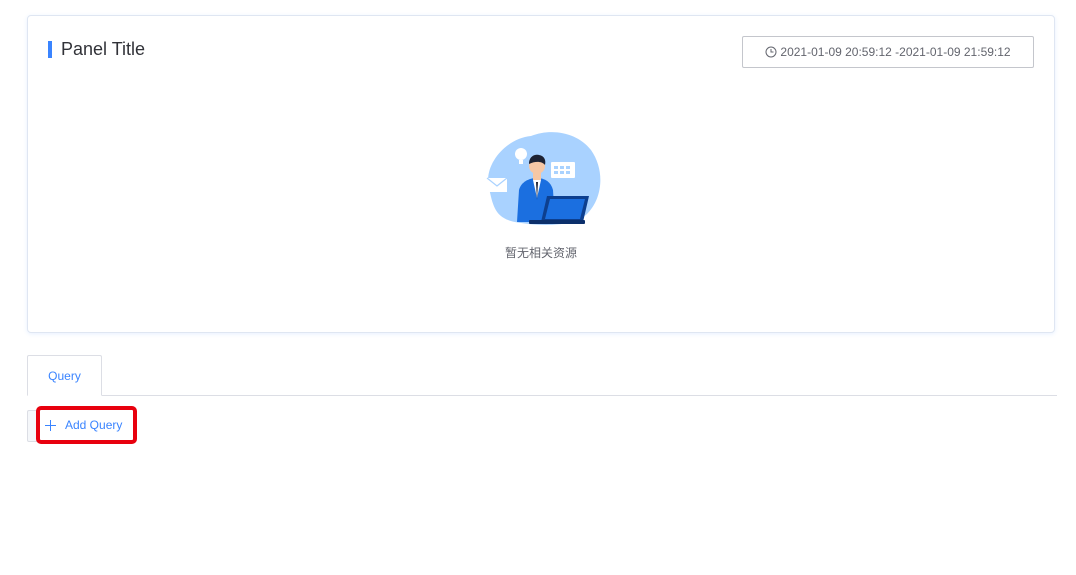 The width and height of the screenshot is (1076, 575). Describe the element at coordinates (542, 375) in the screenshot. I see `query-tabs: Query` at that location.